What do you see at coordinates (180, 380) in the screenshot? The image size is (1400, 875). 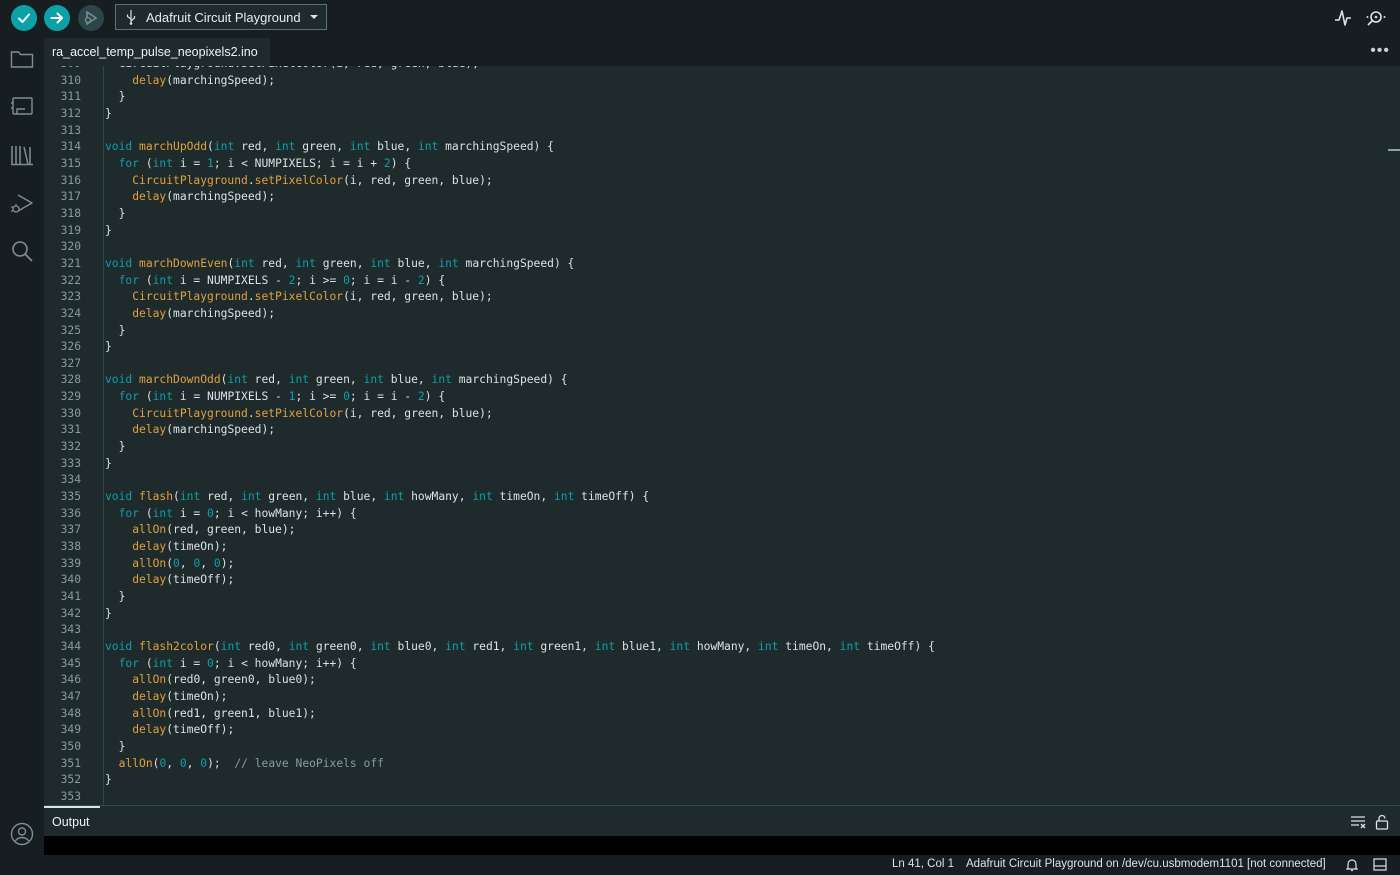 I see `code-token: marchDownOdd` at bounding box center [180, 380].